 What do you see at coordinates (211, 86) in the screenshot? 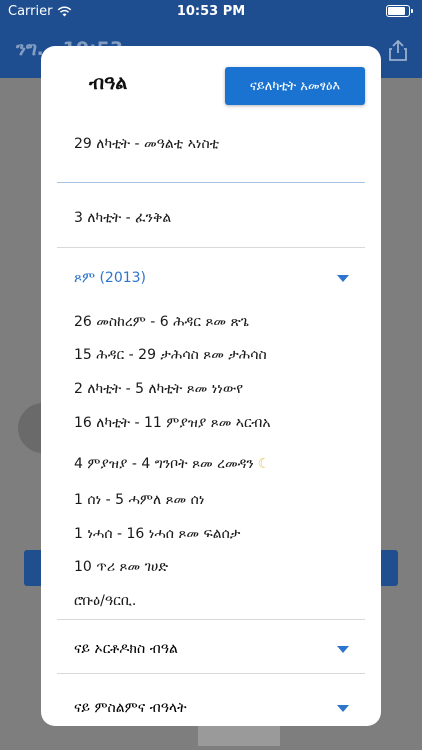
I see `modal-header: ብዓል ናይለካቲት አመፃዕእ` at bounding box center [211, 86].